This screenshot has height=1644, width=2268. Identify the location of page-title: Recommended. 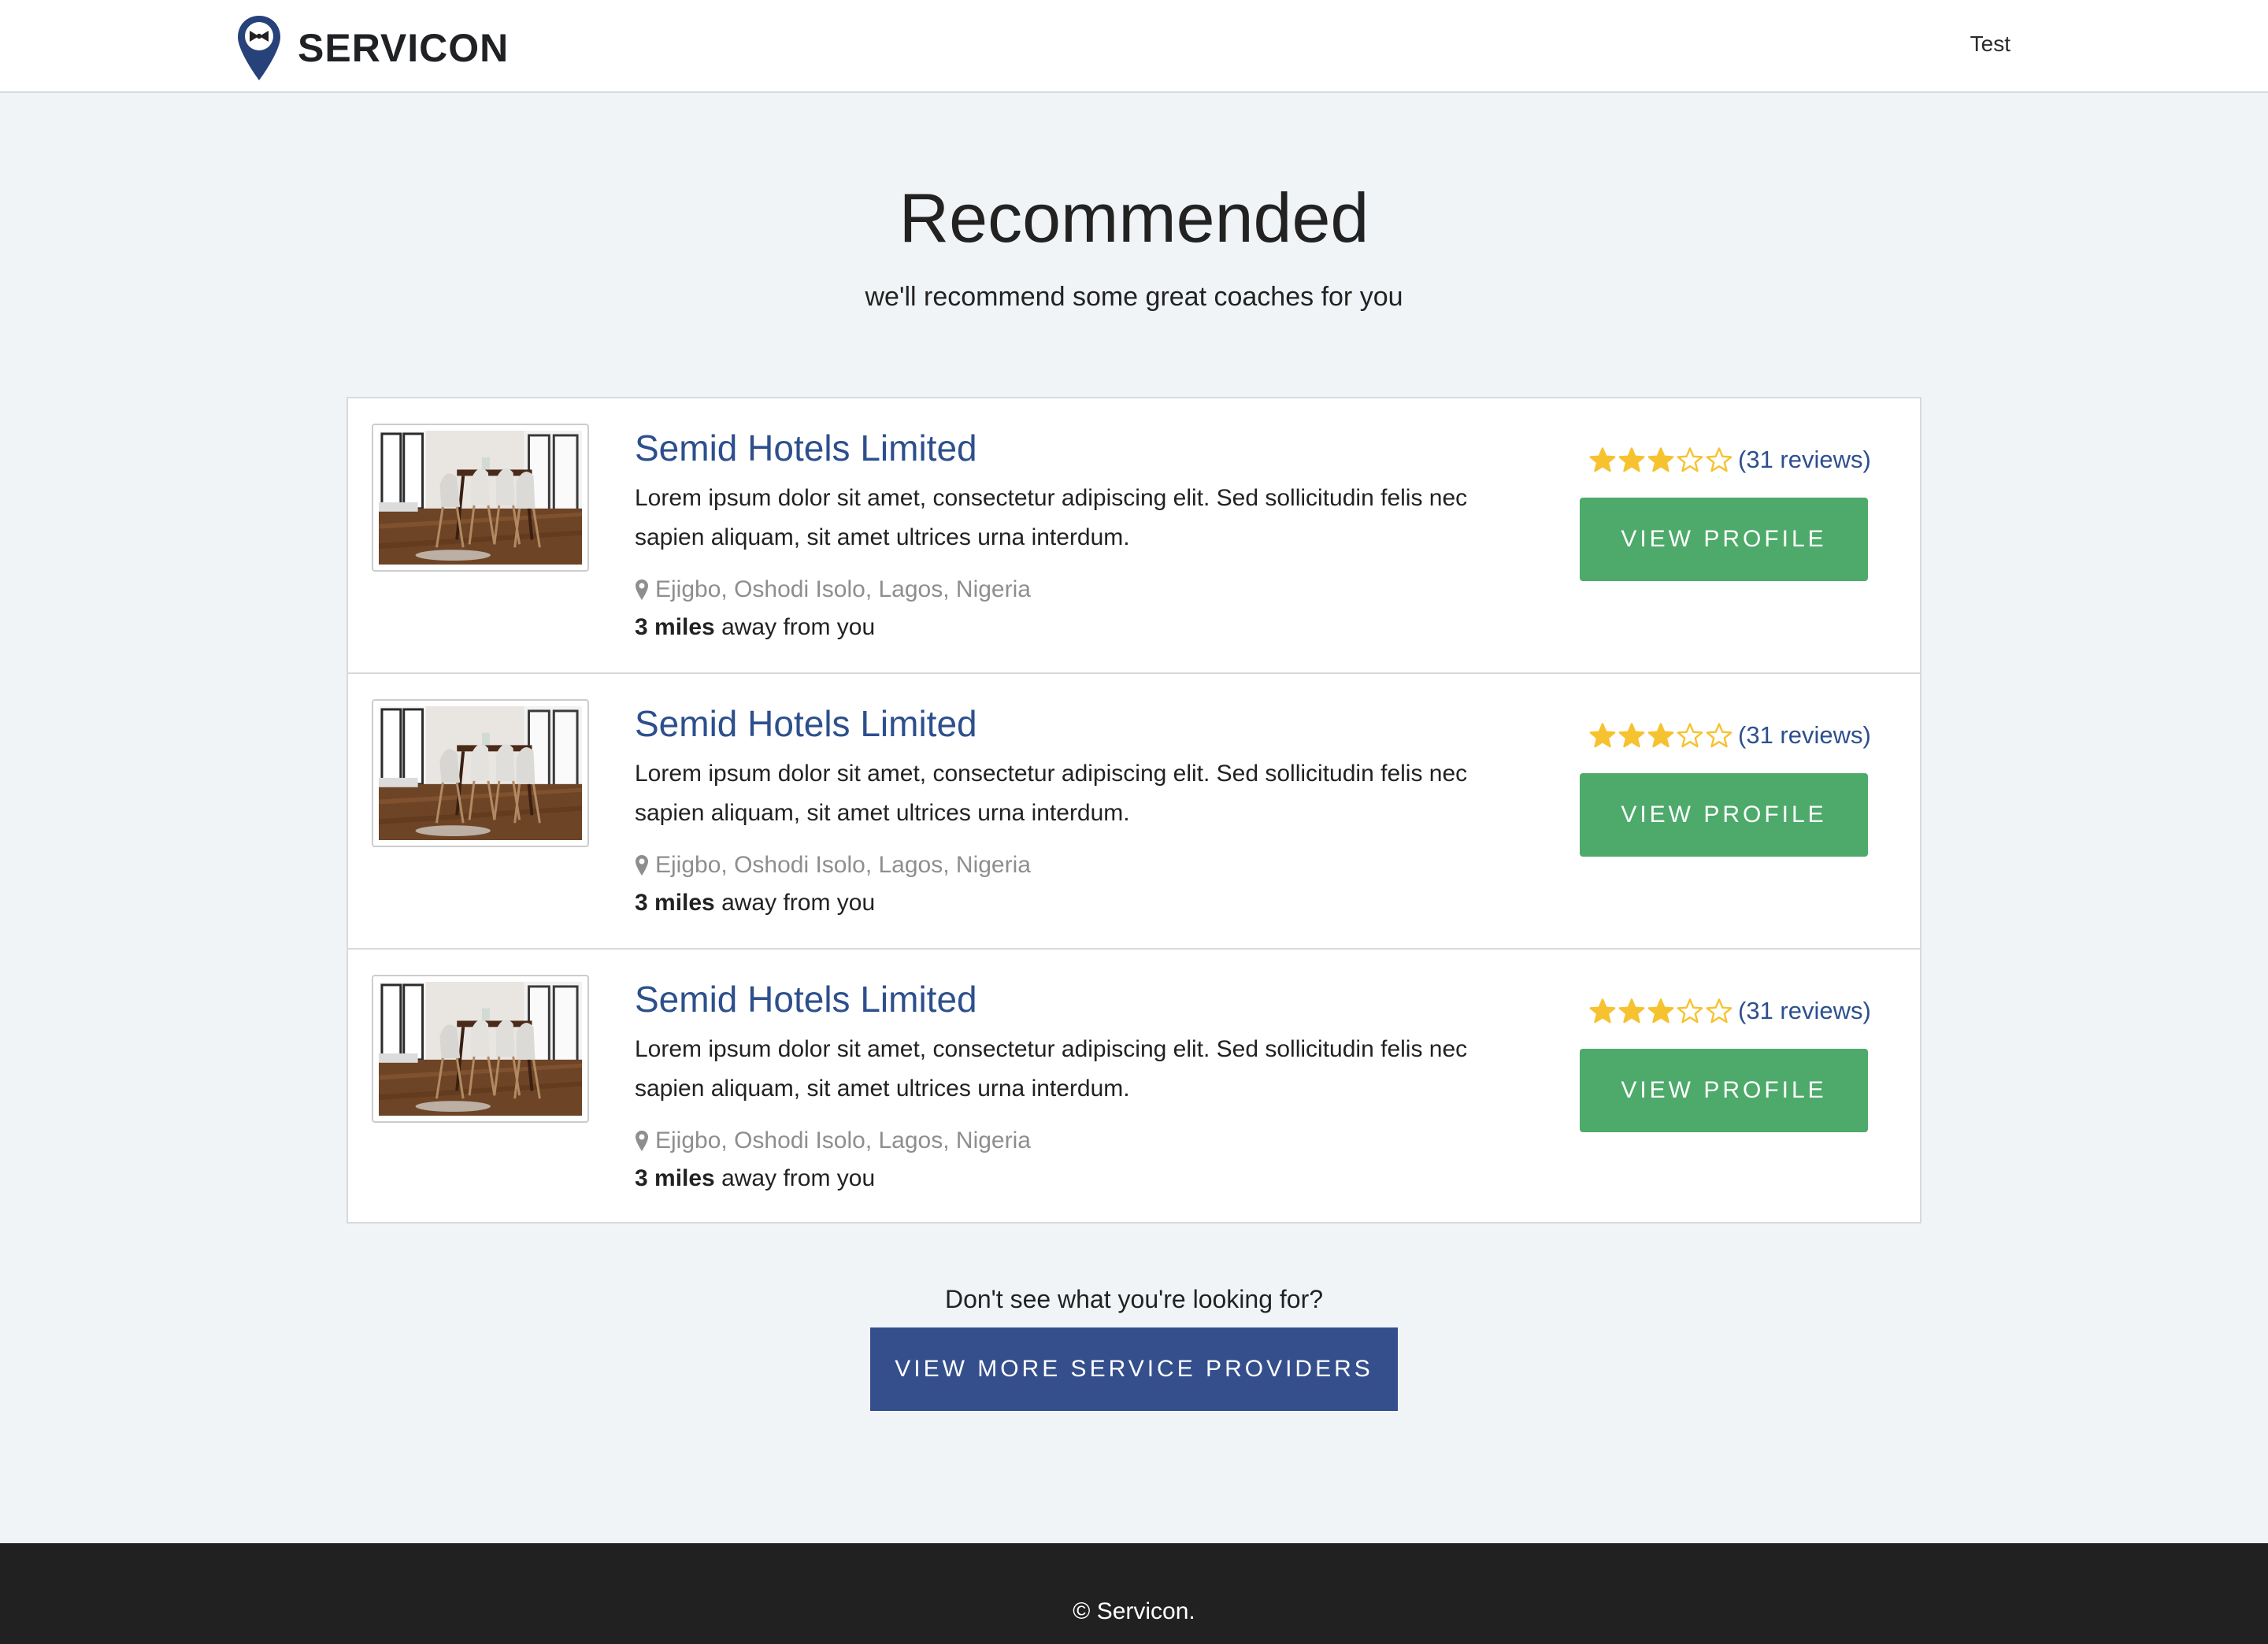
(1134, 218).